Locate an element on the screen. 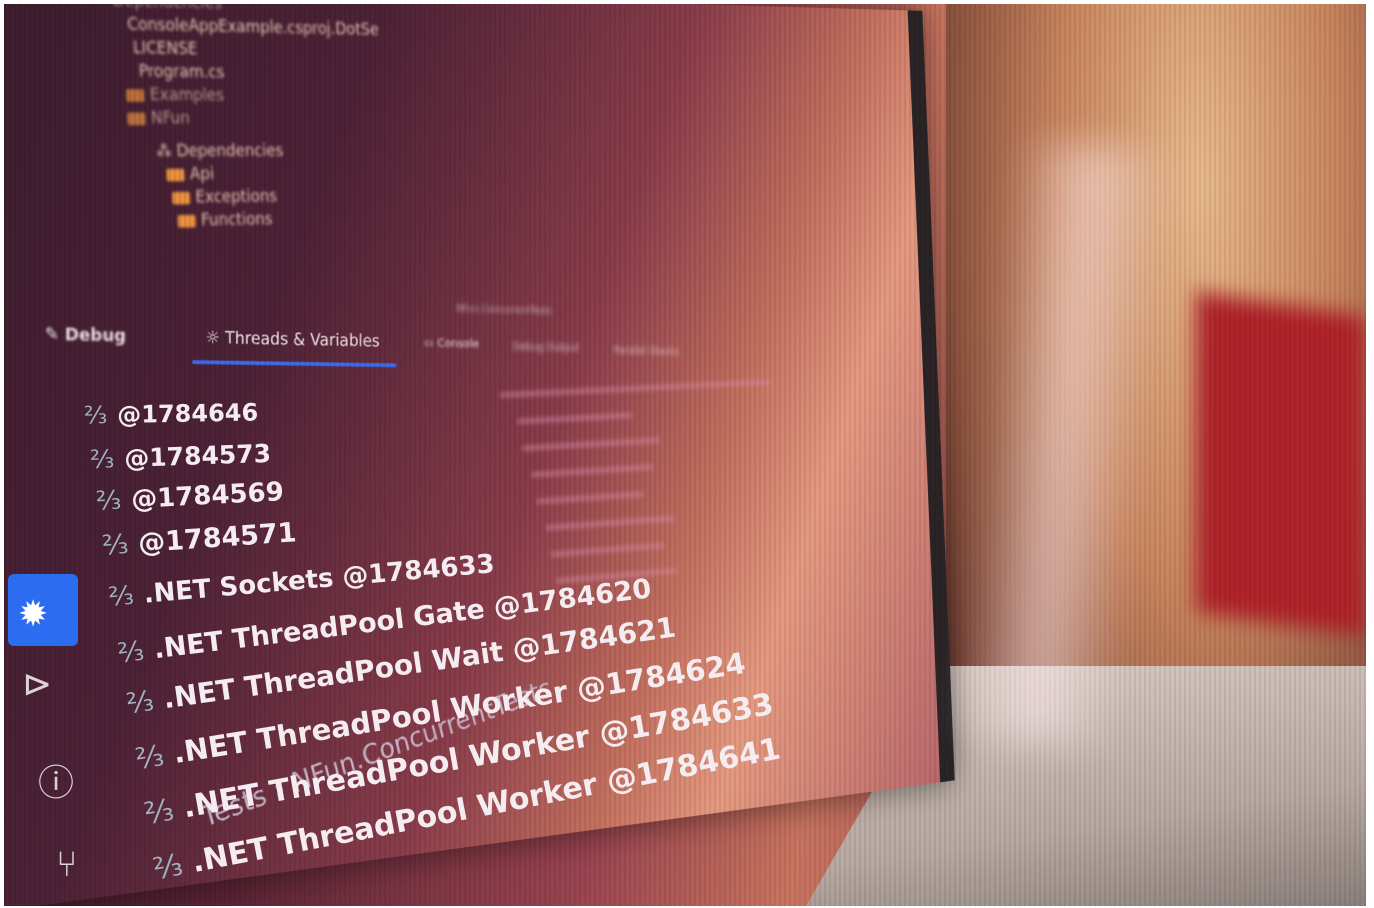 Image resolution: width=1374 pixels, height=908 pixels. thread-row: ⅔ @1784646 is located at coordinates (171, 413).